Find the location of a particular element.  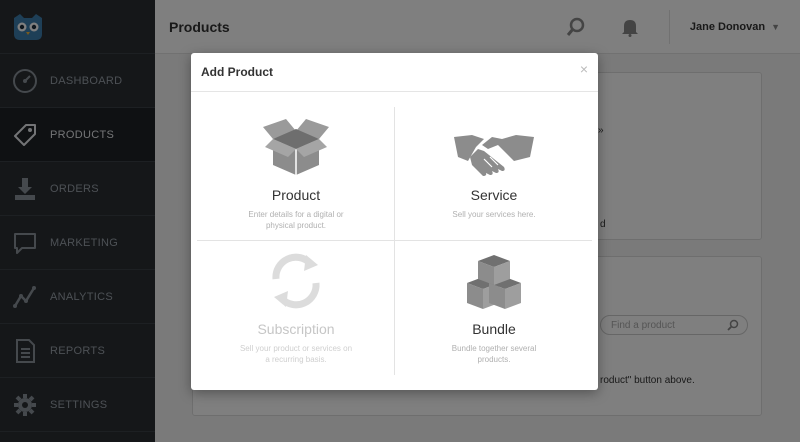

option-title: Bundle is located at coordinates (494, 329).